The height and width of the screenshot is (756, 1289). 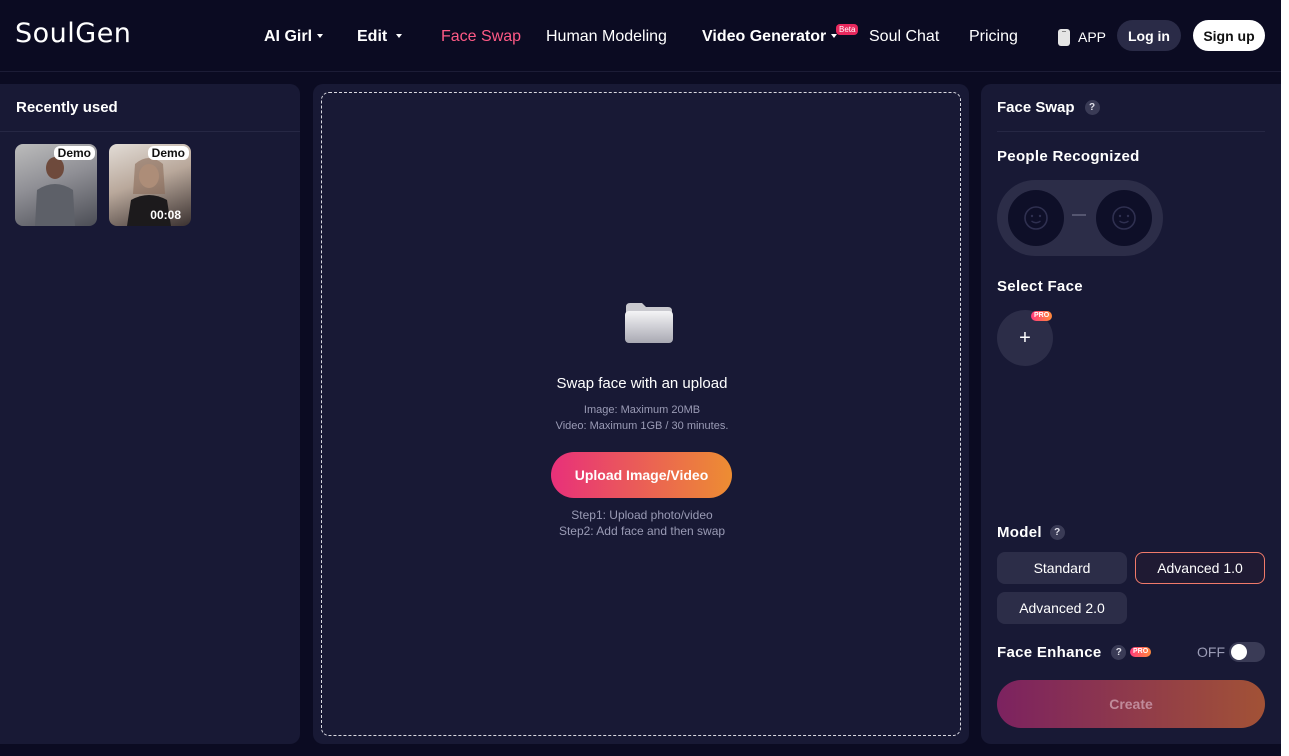 I want to click on app-label: APP, so click(x=1092, y=37).